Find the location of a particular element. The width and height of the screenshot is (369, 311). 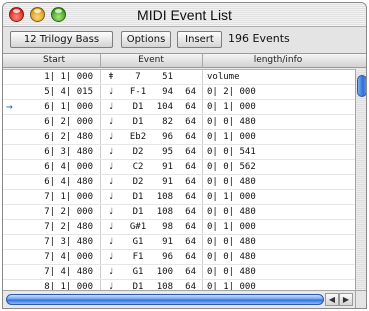

event-row: 6| 2| 480 ♩ Eb2 96 64 0| 1| 000 is located at coordinates (179, 137).